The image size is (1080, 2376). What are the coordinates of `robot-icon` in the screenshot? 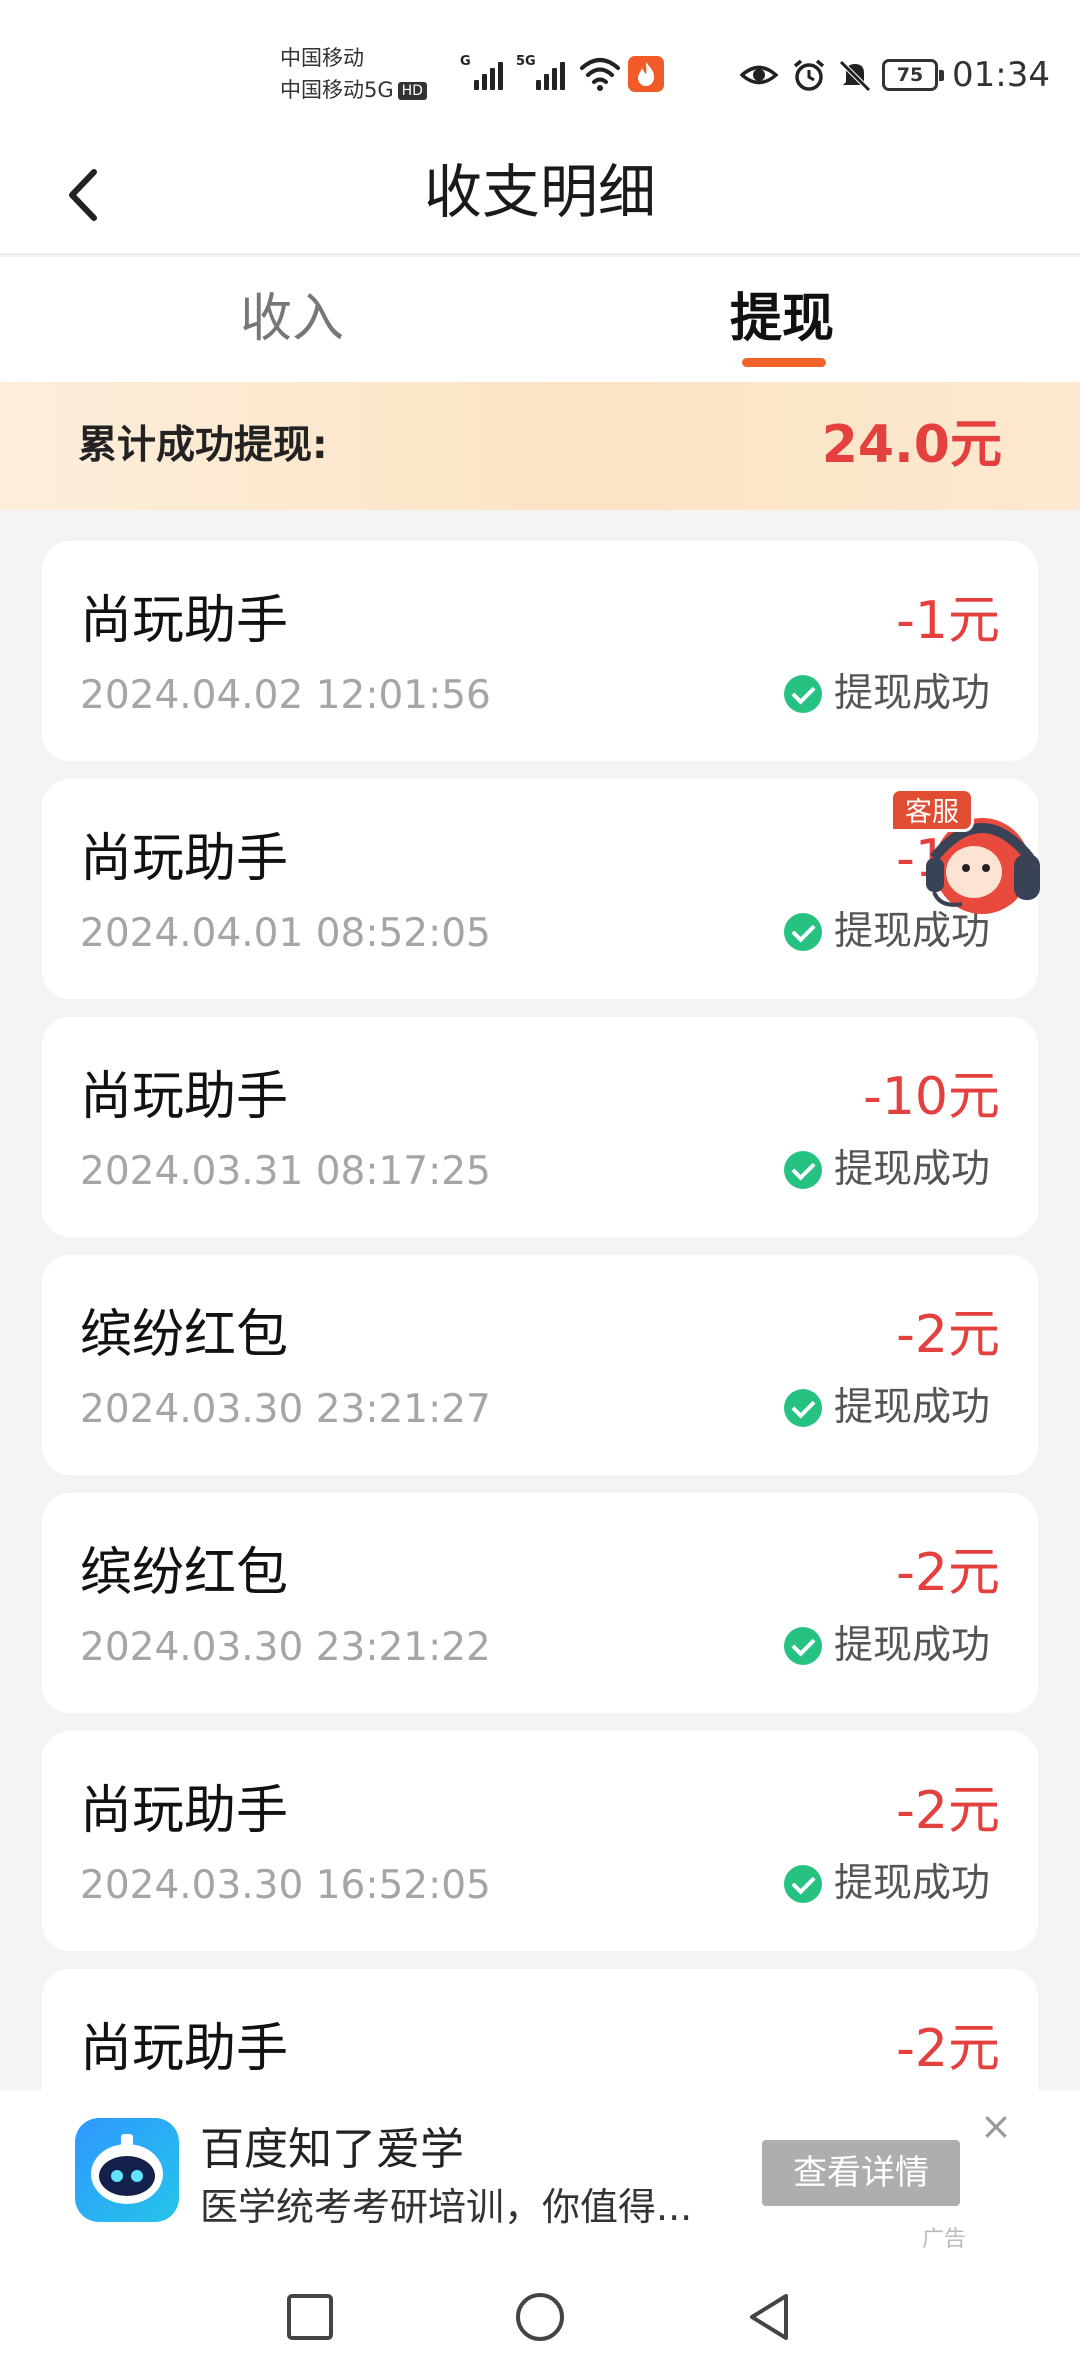 It's located at (127, 2169).